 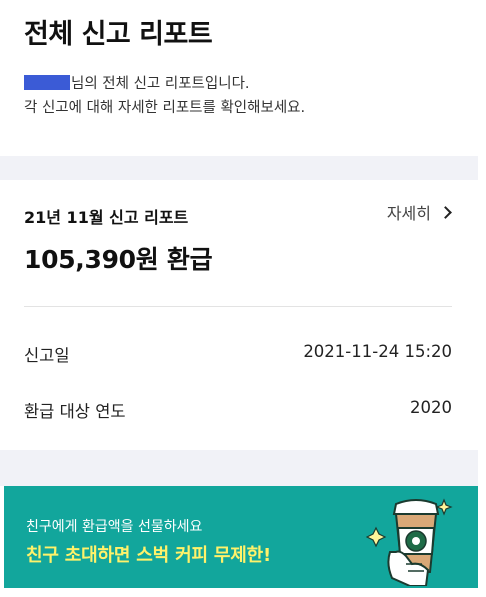 I want to click on subtitle-line-1: 님의 전체 신고 리포트입니다., so click(x=137, y=82).